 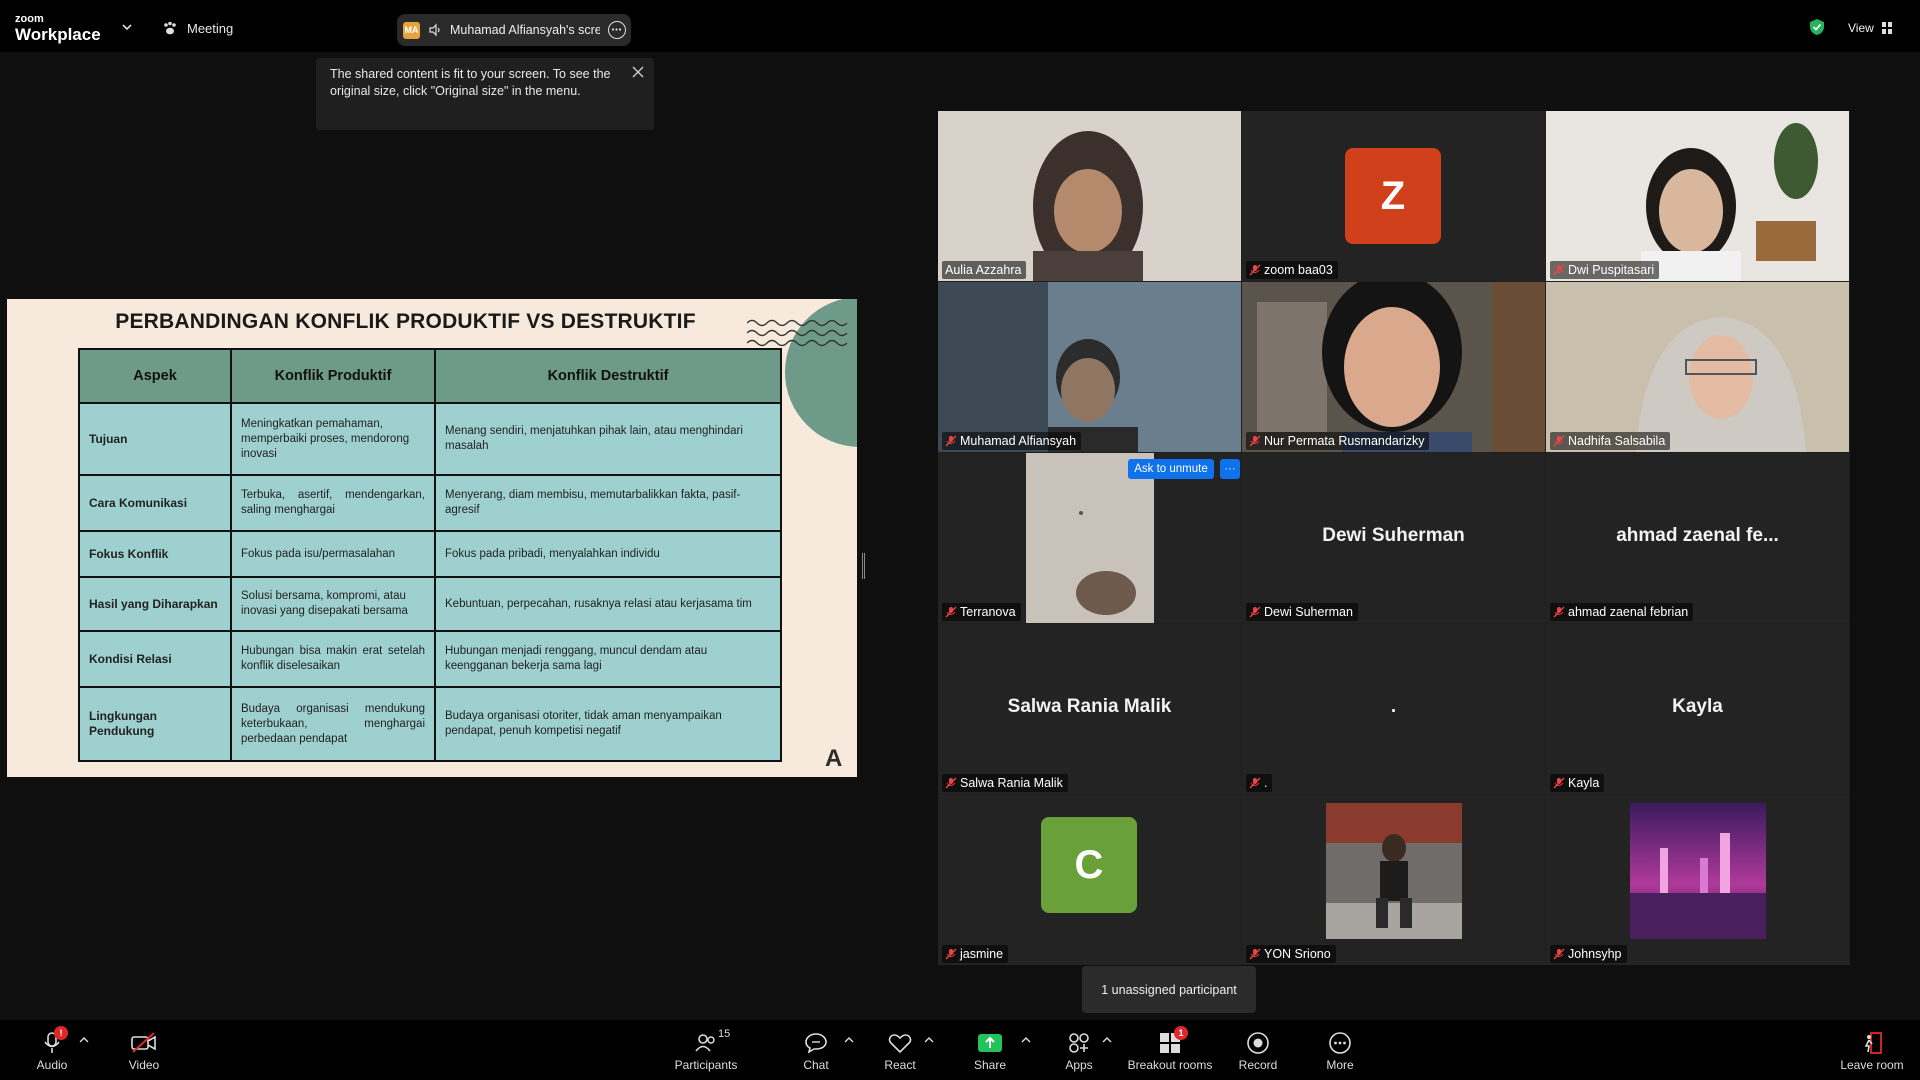 What do you see at coordinates (210, 28) in the screenshot?
I see `meeting-label: Meeting` at bounding box center [210, 28].